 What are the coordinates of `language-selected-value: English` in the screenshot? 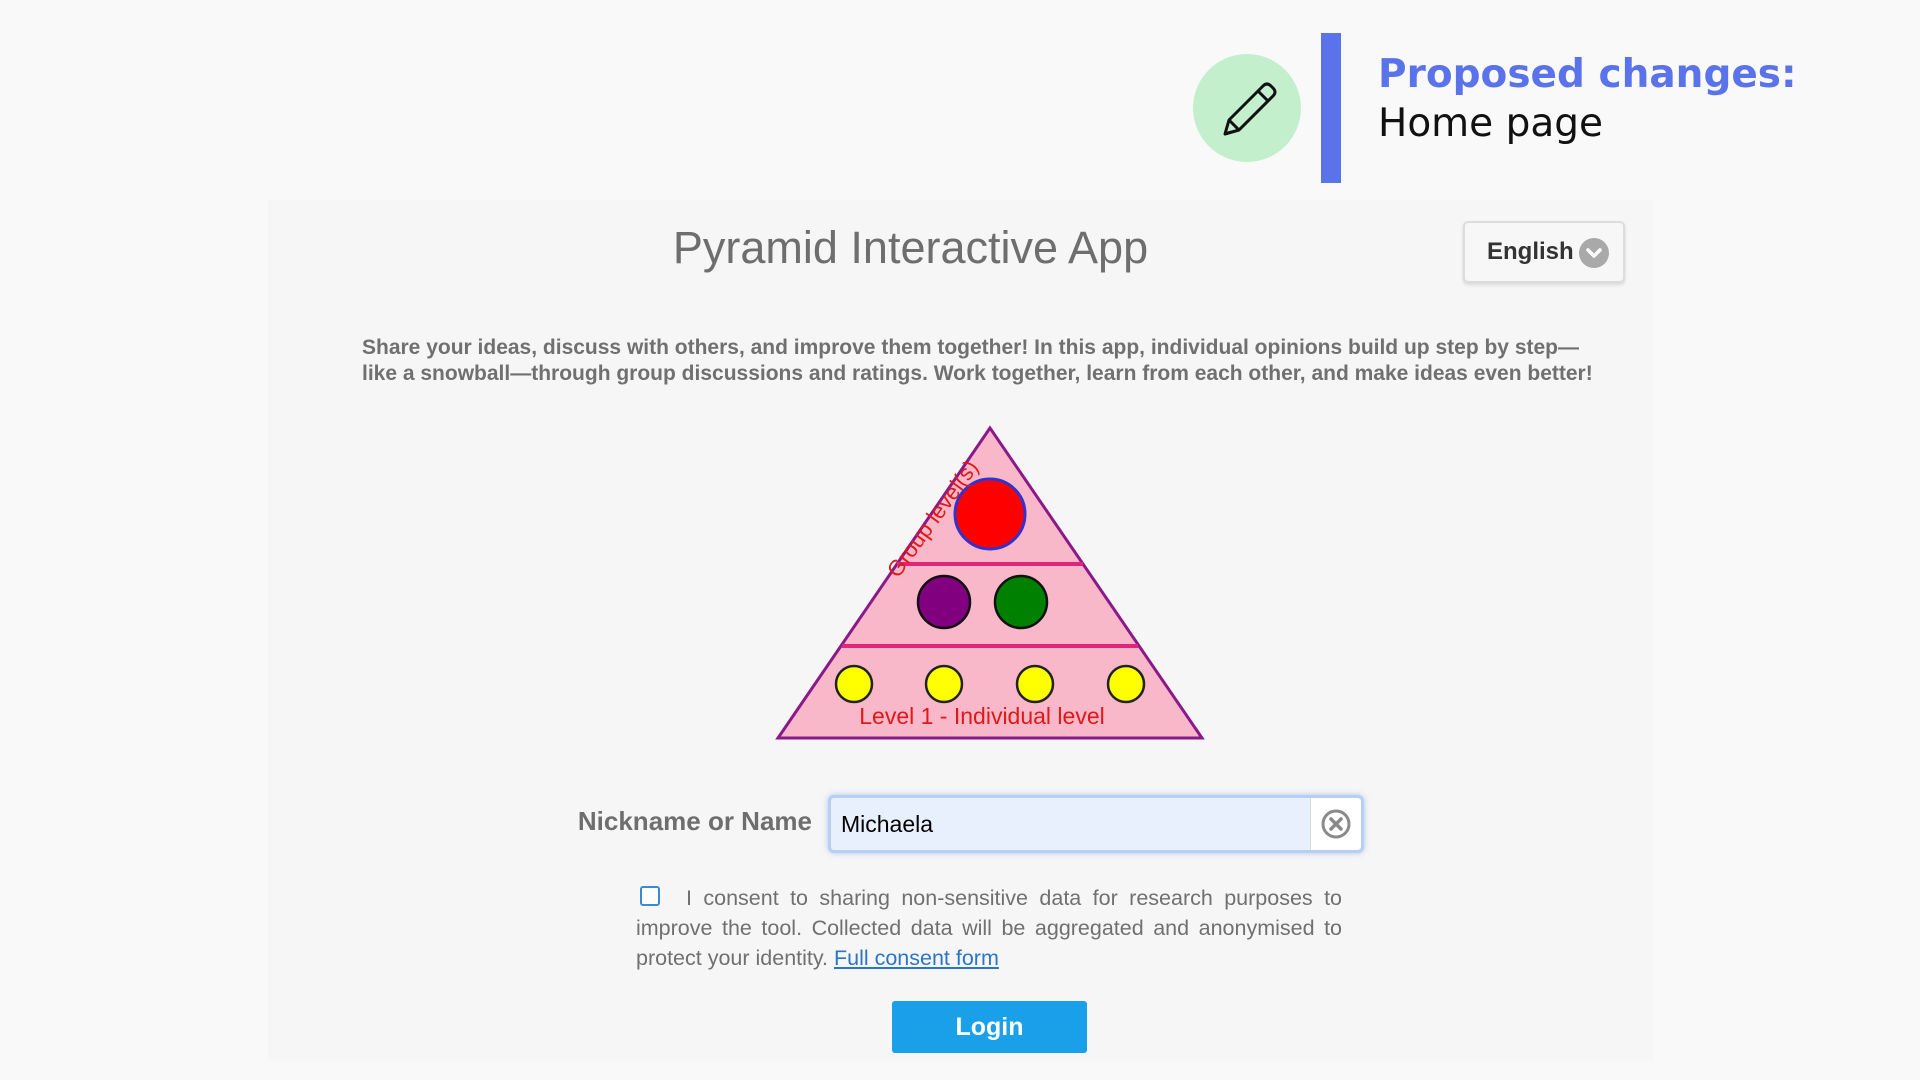 It's located at (1530, 251).